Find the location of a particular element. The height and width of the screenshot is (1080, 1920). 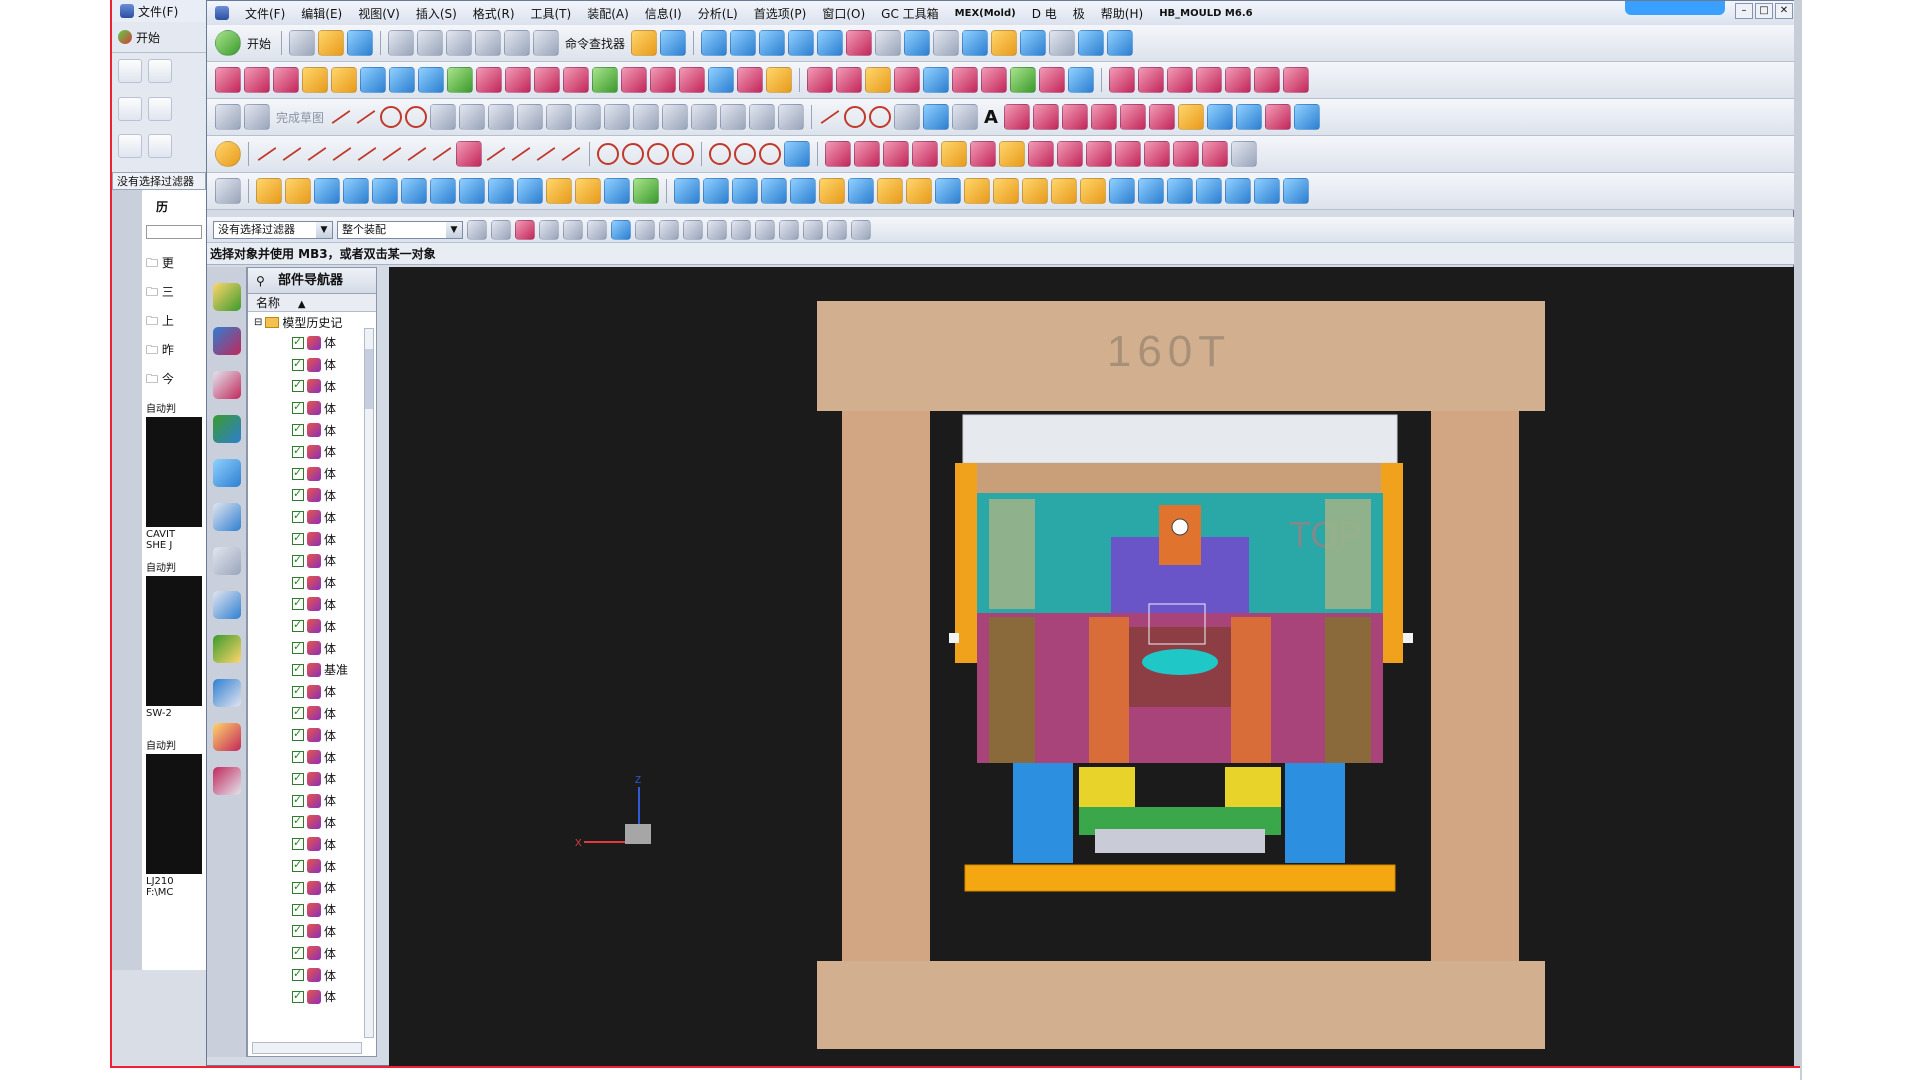

scrollbar-thumb is located at coordinates (369, 379).